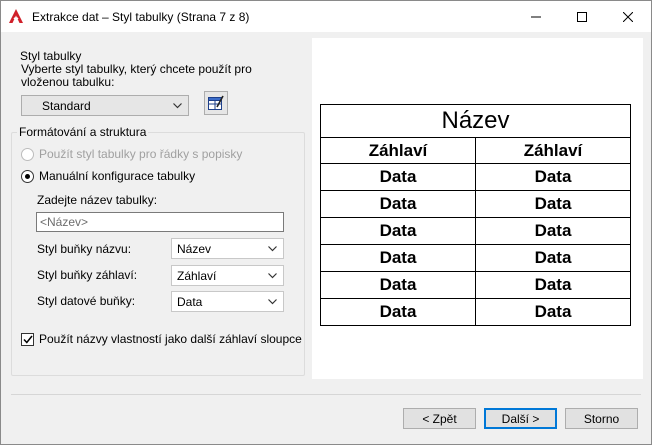 The image size is (652, 445). What do you see at coordinates (83, 132) in the screenshot?
I see `formatting-heading: Formátování a struktura` at bounding box center [83, 132].